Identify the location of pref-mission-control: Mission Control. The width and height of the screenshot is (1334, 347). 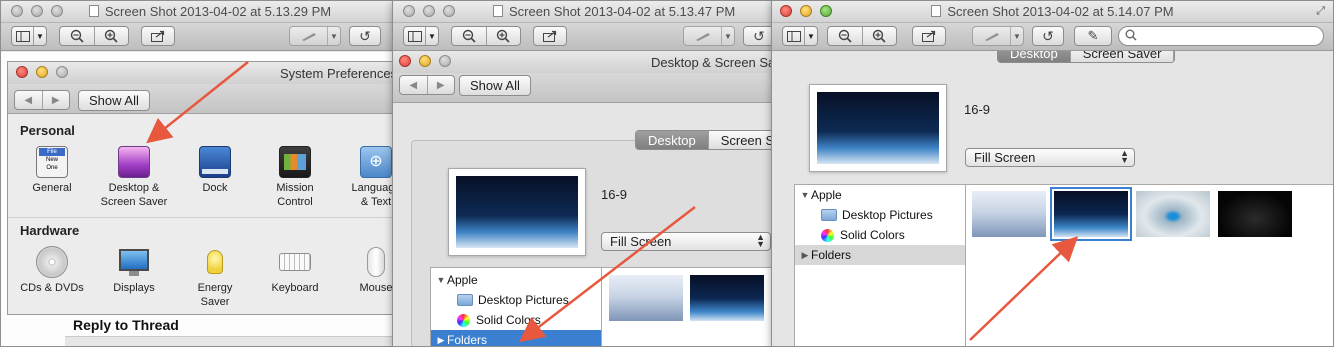
(295, 177).